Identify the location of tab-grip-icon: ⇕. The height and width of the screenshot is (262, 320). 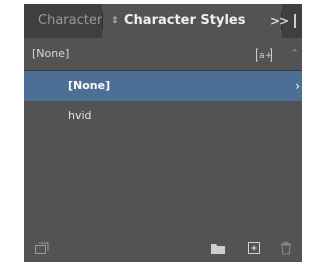
(115, 21).